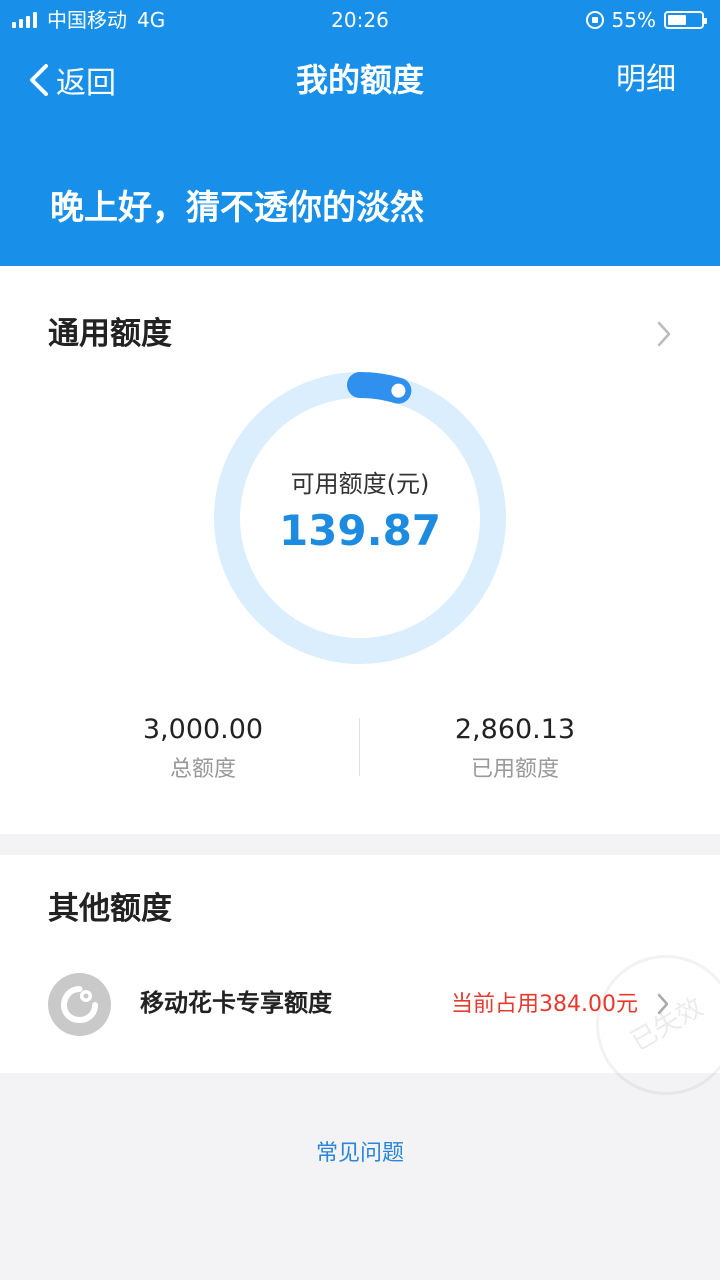 The width and height of the screenshot is (720, 1280). What do you see at coordinates (110, 334) in the screenshot?
I see `general-quota-title: 通用额度` at bounding box center [110, 334].